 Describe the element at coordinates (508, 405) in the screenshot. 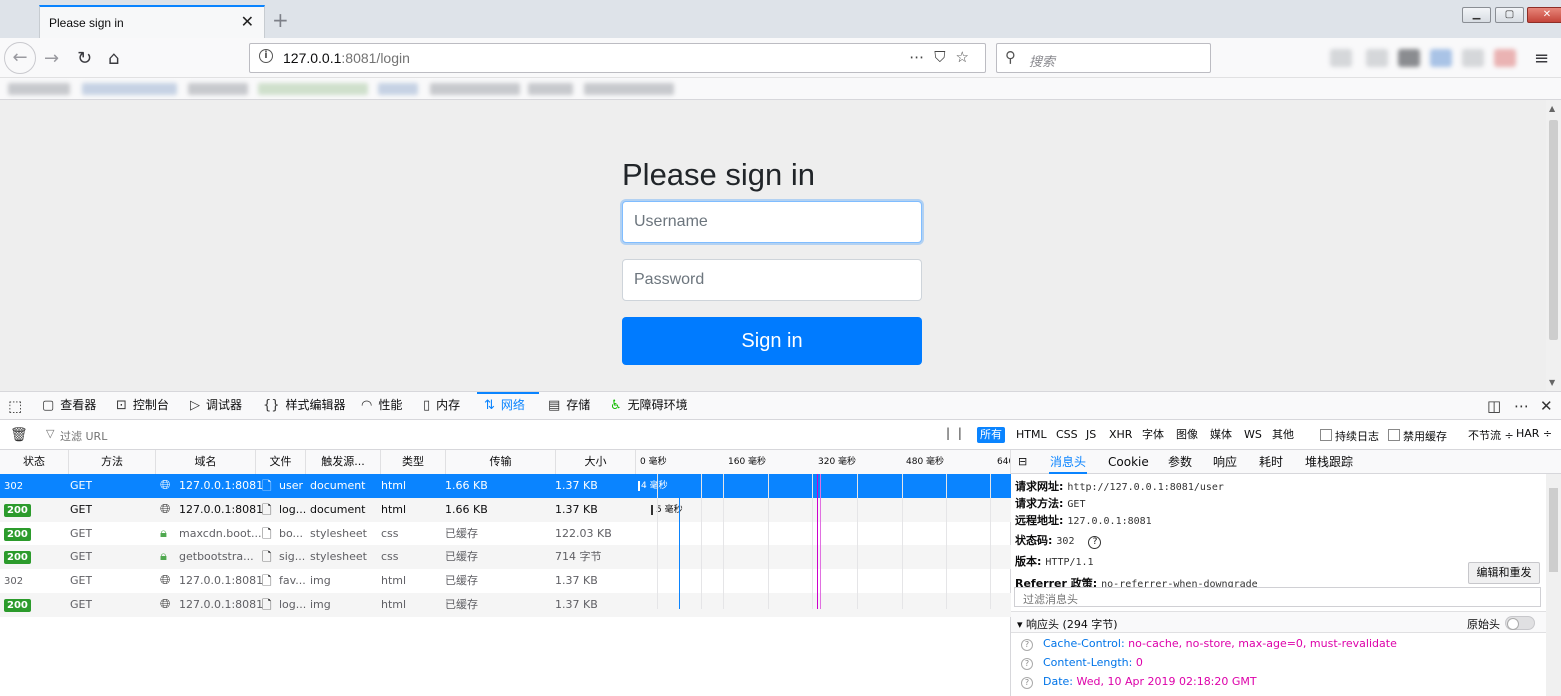

I see `tab-network: ⇅ 网络` at that location.